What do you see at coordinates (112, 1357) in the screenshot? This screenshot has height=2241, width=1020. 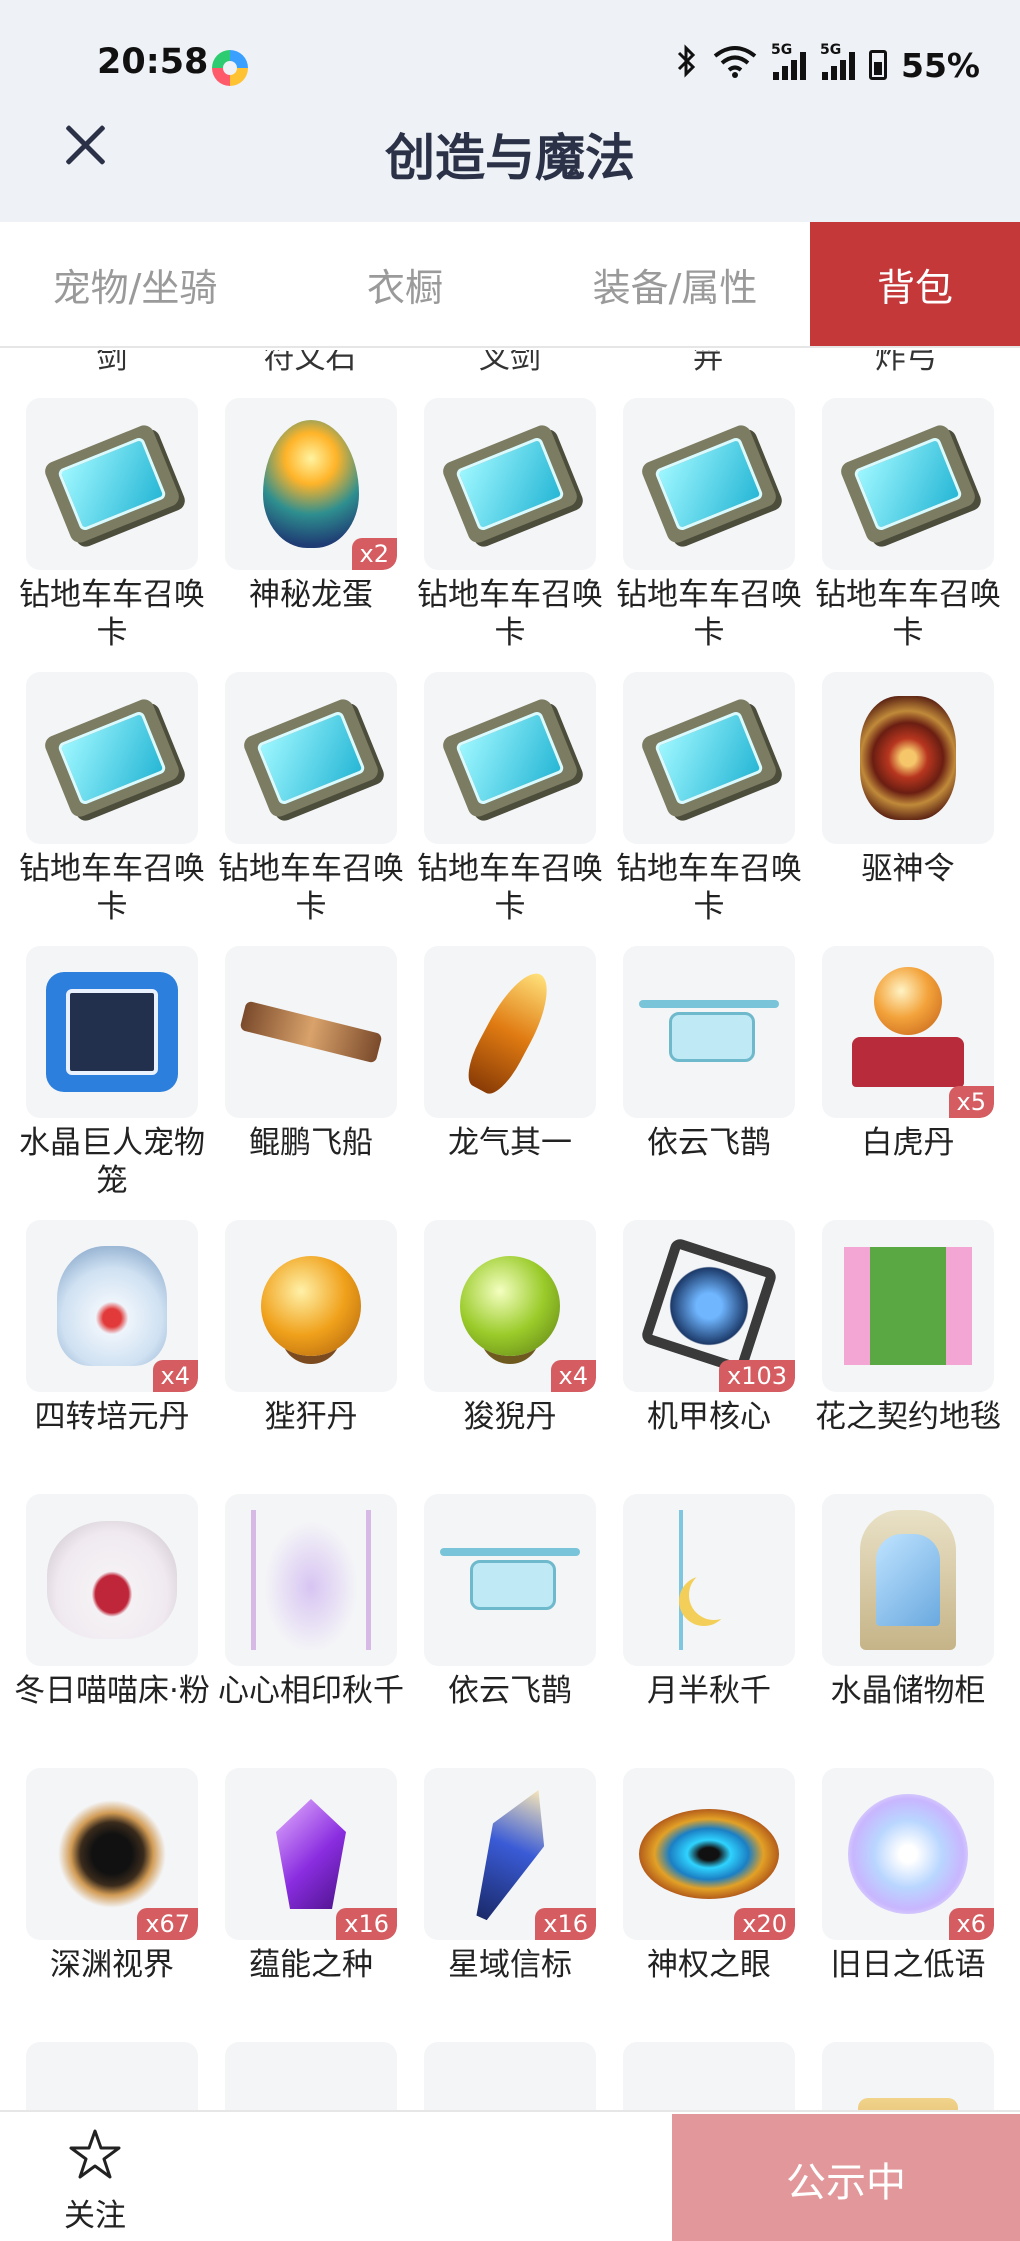 I see `inventory-item: x4 四转培元丹` at bounding box center [112, 1357].